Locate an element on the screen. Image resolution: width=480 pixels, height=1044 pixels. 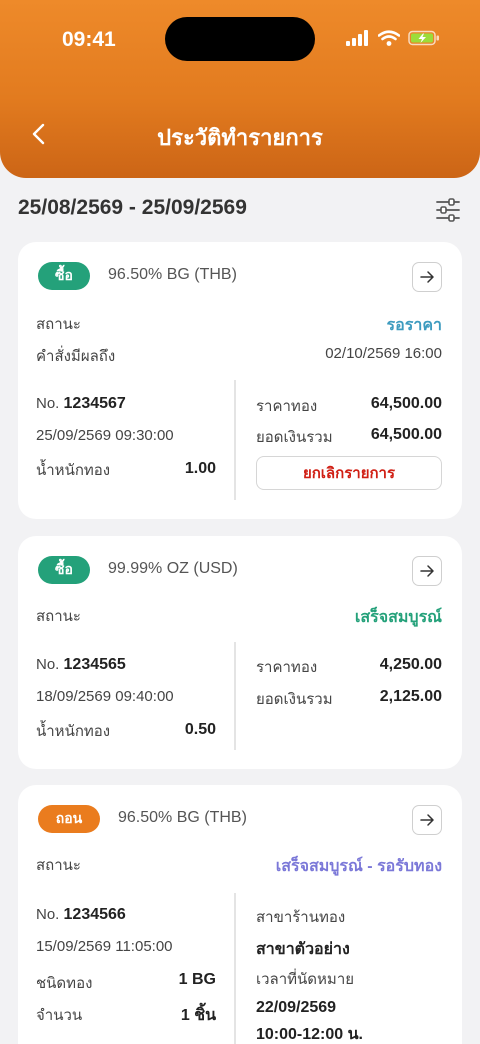
battery-charging-icon is located at coordinates (423, 38).